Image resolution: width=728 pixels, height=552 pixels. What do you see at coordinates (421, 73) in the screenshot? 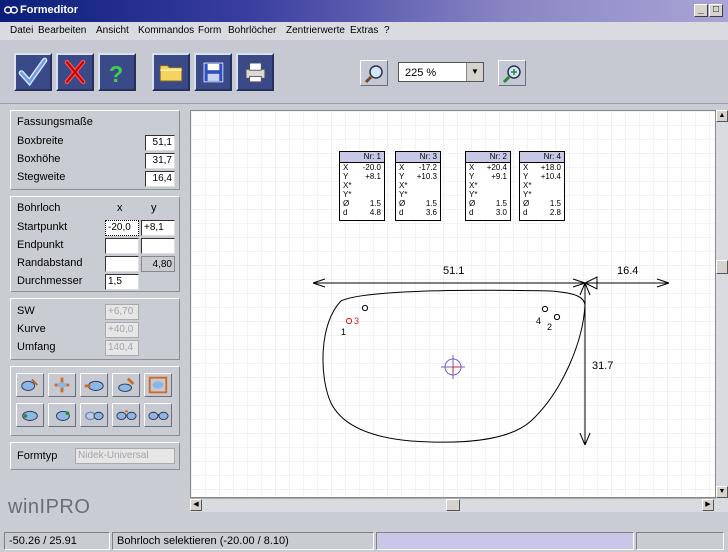
I see `zoom-value: 225 %` at bounding box center [421, 73].